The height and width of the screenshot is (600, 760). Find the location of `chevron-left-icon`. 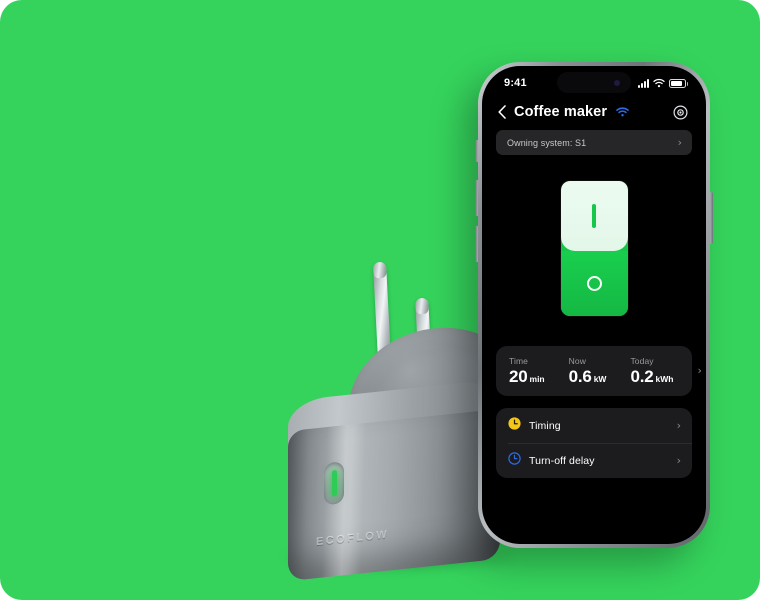

chevron-left-icon is located at coordinates (502, 112).